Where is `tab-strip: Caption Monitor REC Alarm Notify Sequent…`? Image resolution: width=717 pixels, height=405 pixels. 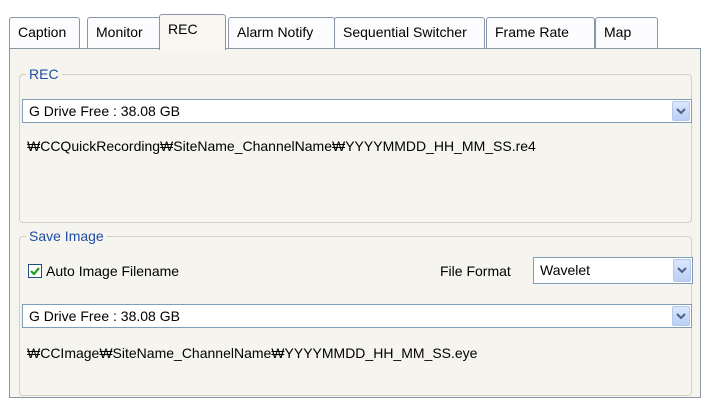 tab-strip: Caption Monitor REC Alarm Notify Sequent… is located at coordinates (354, 32).